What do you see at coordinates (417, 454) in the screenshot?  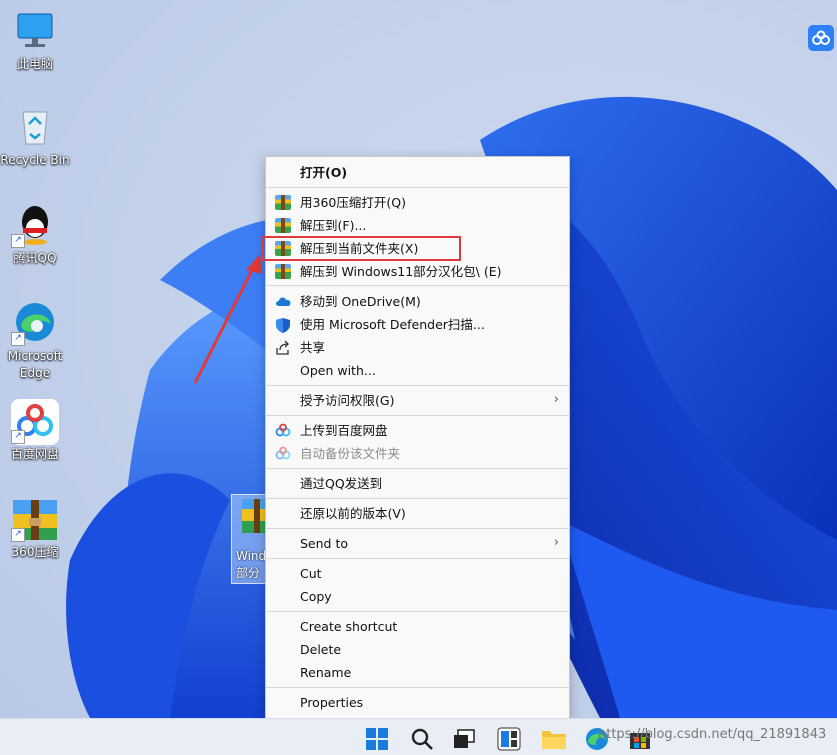 I see `menu-item-auto-backup: 自动备份该文件夹` at bounding box center [417, 454].